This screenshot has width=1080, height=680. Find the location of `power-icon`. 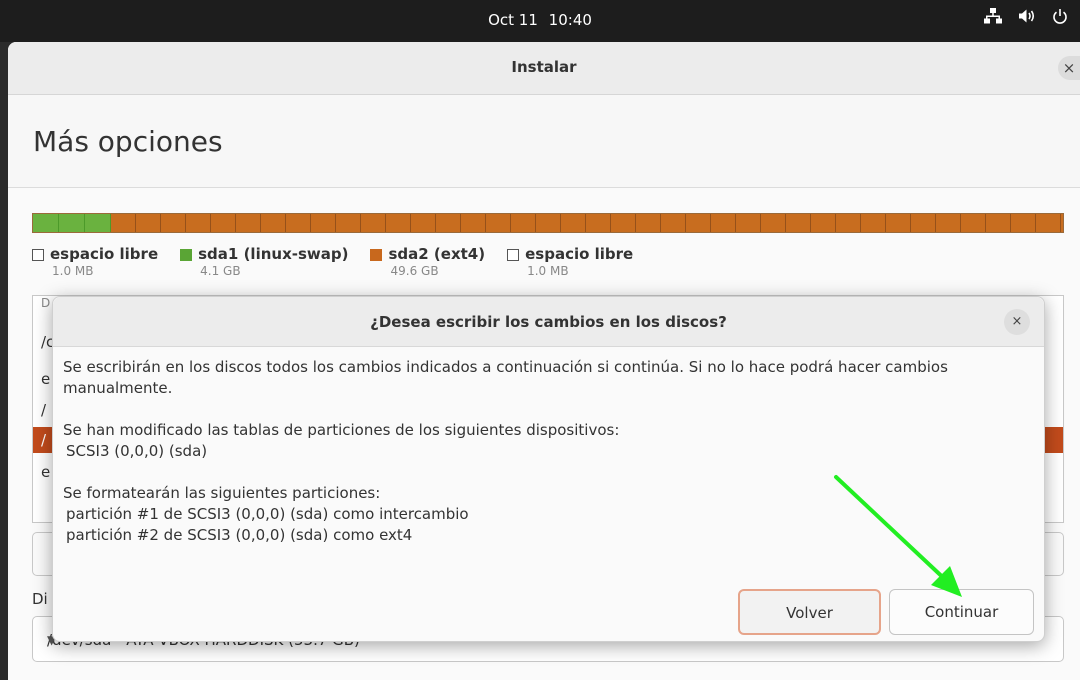

power-icon is located at coordinates (1060, 16).